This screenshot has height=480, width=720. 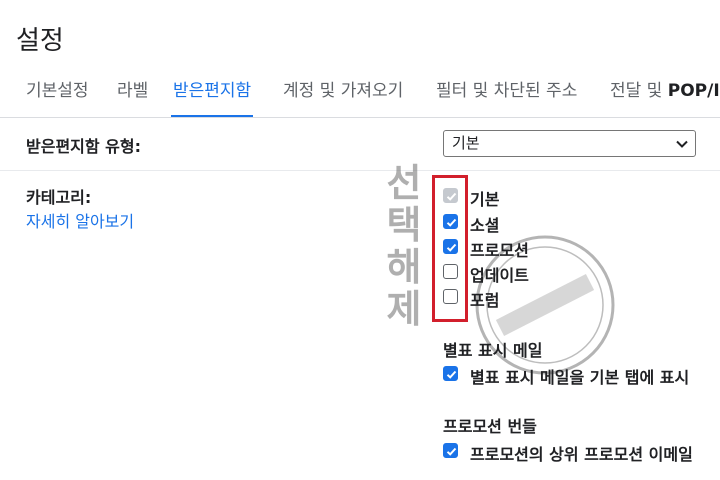 I want to click on categories-label: 카테고리:, so click(x=59, y=197).